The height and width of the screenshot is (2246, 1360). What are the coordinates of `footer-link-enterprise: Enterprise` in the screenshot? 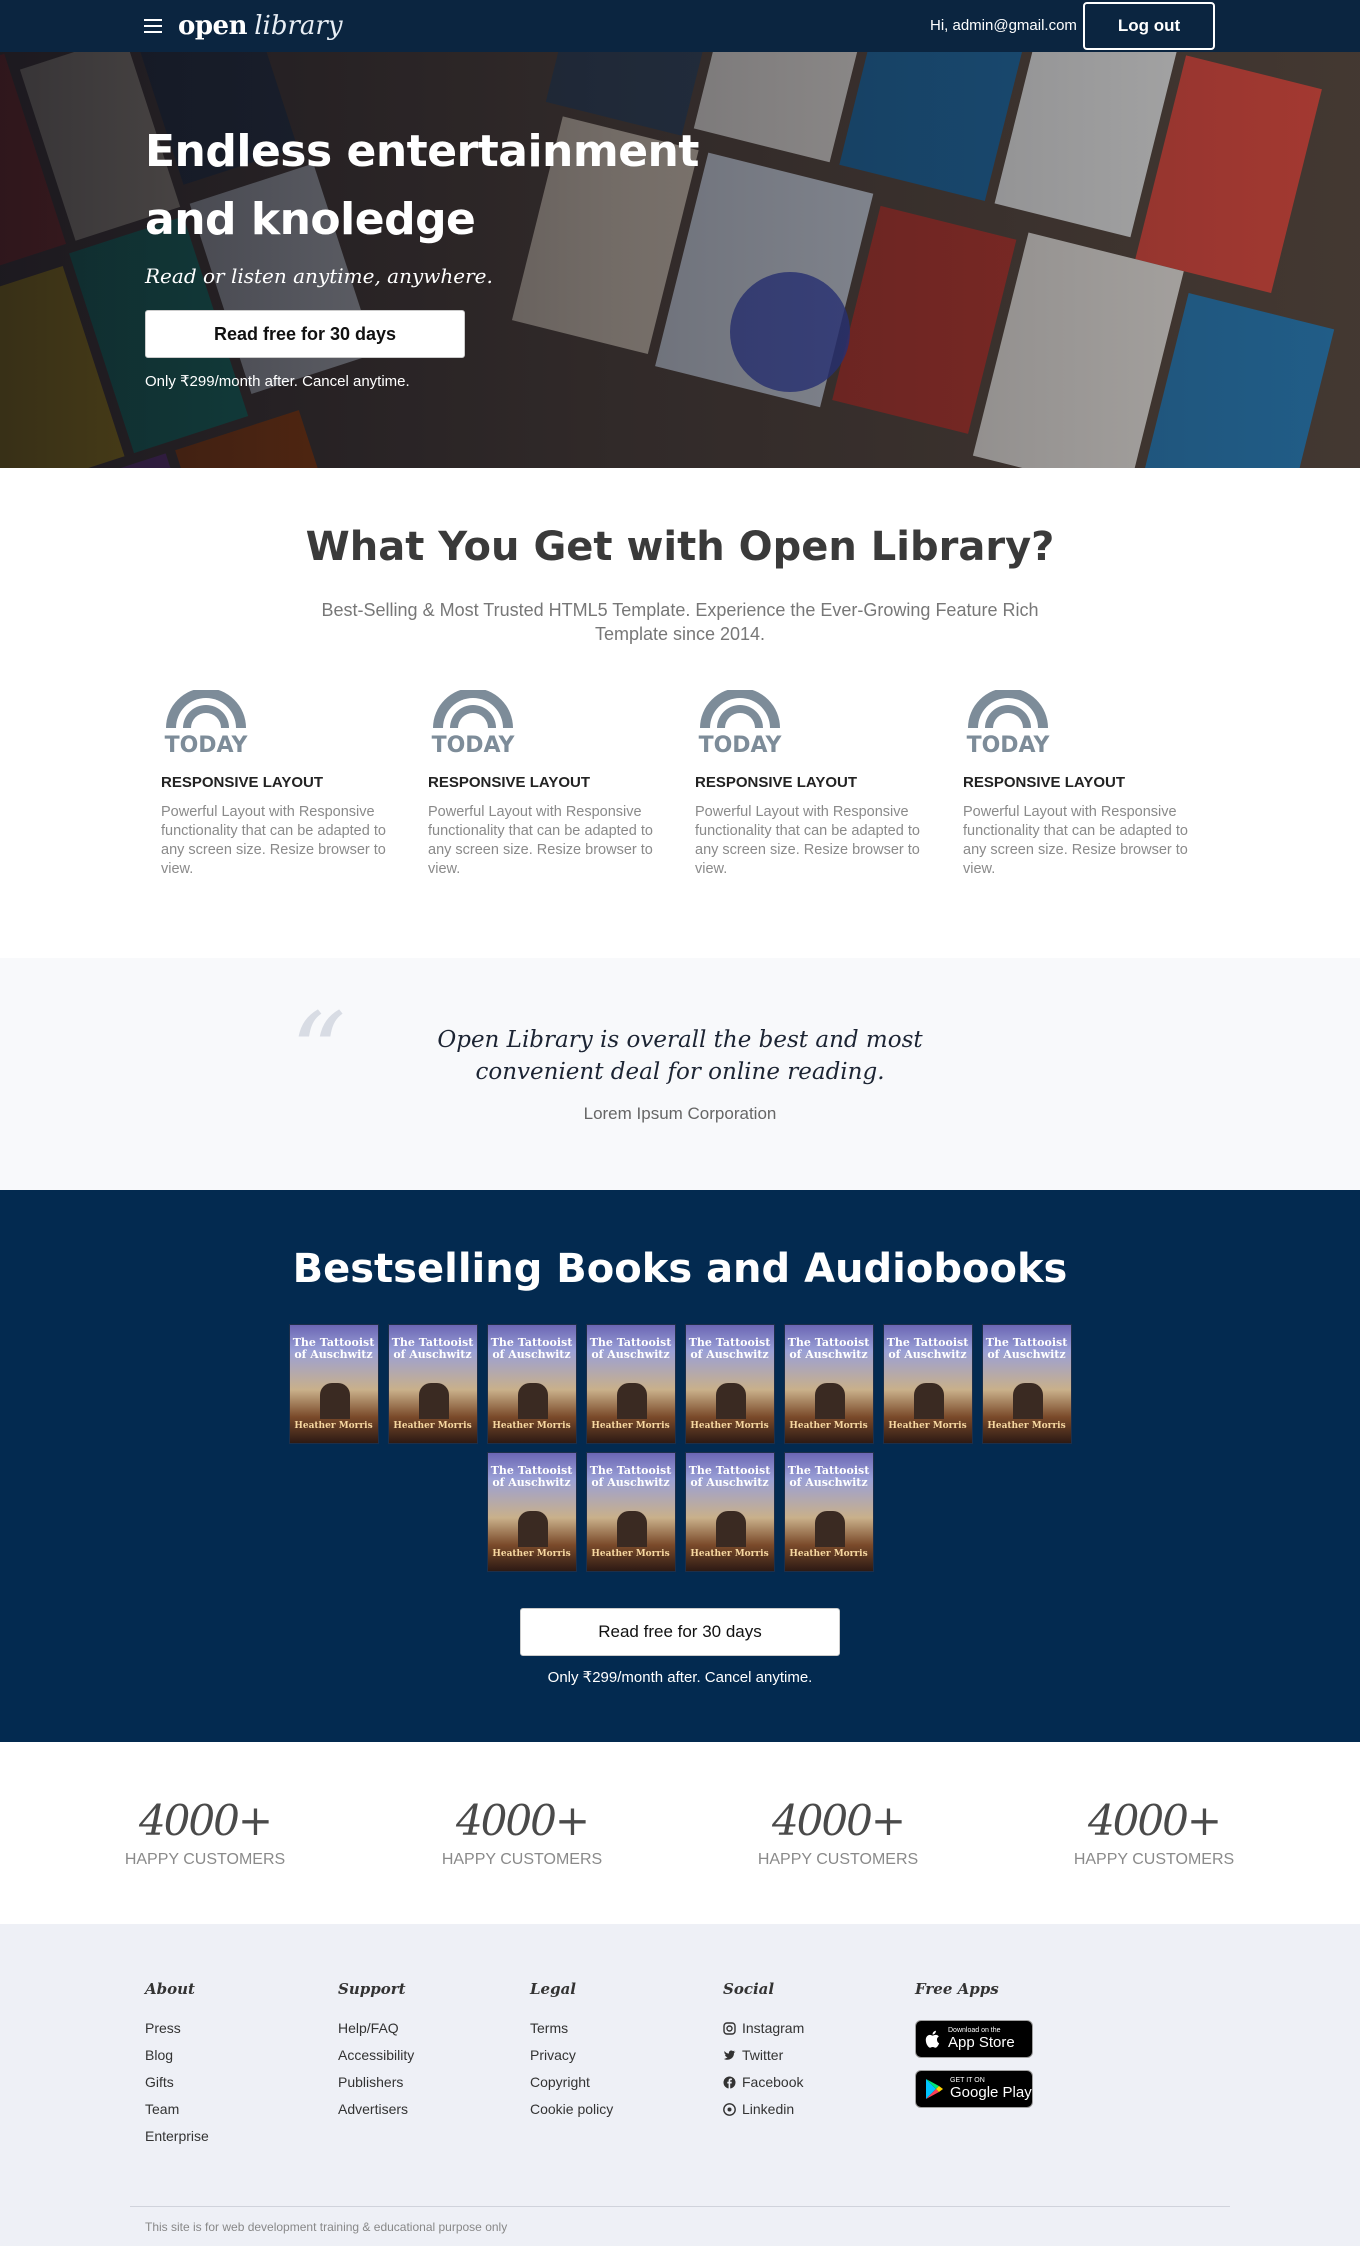 It's located at (177, 2136).